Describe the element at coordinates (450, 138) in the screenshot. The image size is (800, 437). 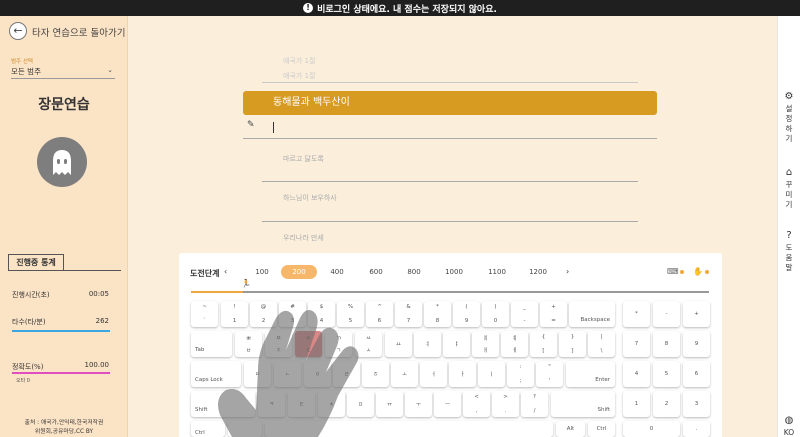
I see `typing-input-underline` at that location.